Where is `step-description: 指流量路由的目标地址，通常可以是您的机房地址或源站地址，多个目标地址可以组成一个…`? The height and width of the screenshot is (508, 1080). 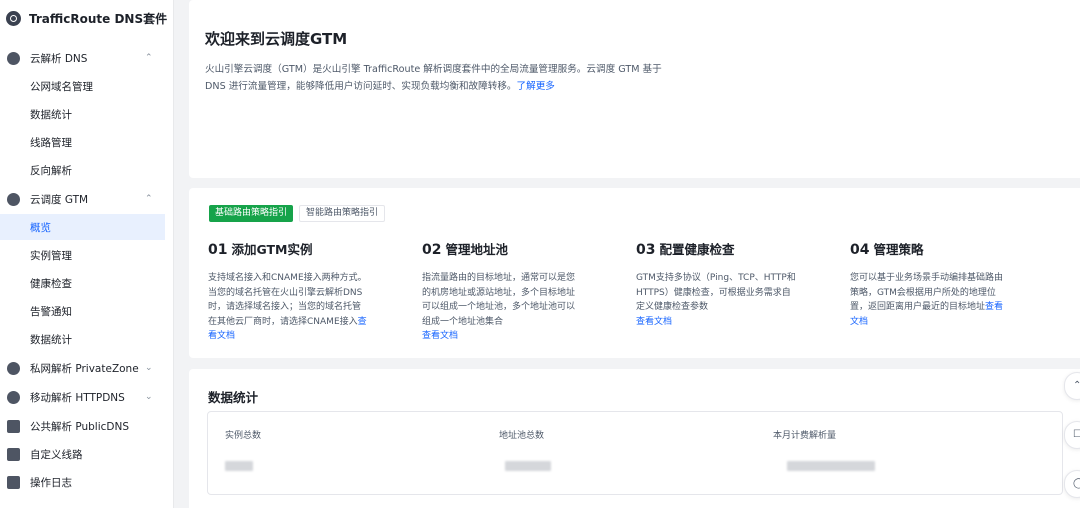
step-description: 指流量路由的目标地址，通常可以是您的机房地址或源站地址，多个目标地址可以组成一个… is located at coordinates (502, 307).